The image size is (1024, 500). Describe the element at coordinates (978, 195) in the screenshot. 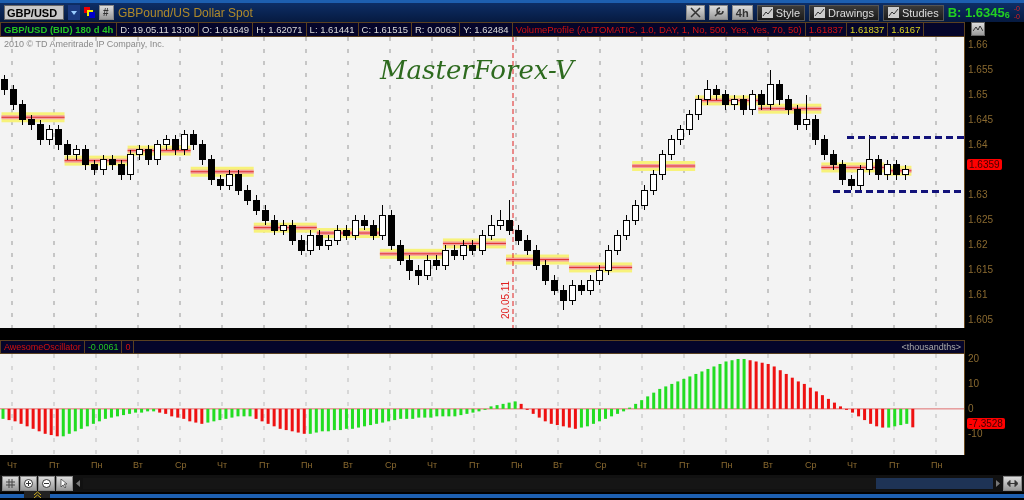

I see `price-axis-label: 1.63` at that location.